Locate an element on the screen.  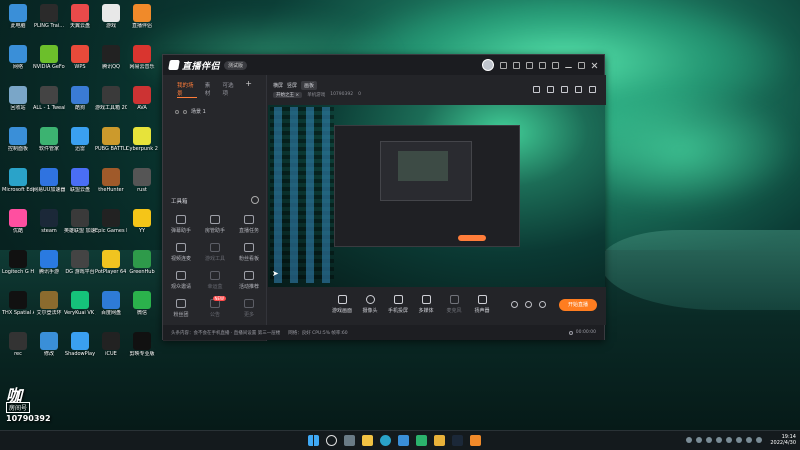
menu-icon is located at coordinates (555, 65).